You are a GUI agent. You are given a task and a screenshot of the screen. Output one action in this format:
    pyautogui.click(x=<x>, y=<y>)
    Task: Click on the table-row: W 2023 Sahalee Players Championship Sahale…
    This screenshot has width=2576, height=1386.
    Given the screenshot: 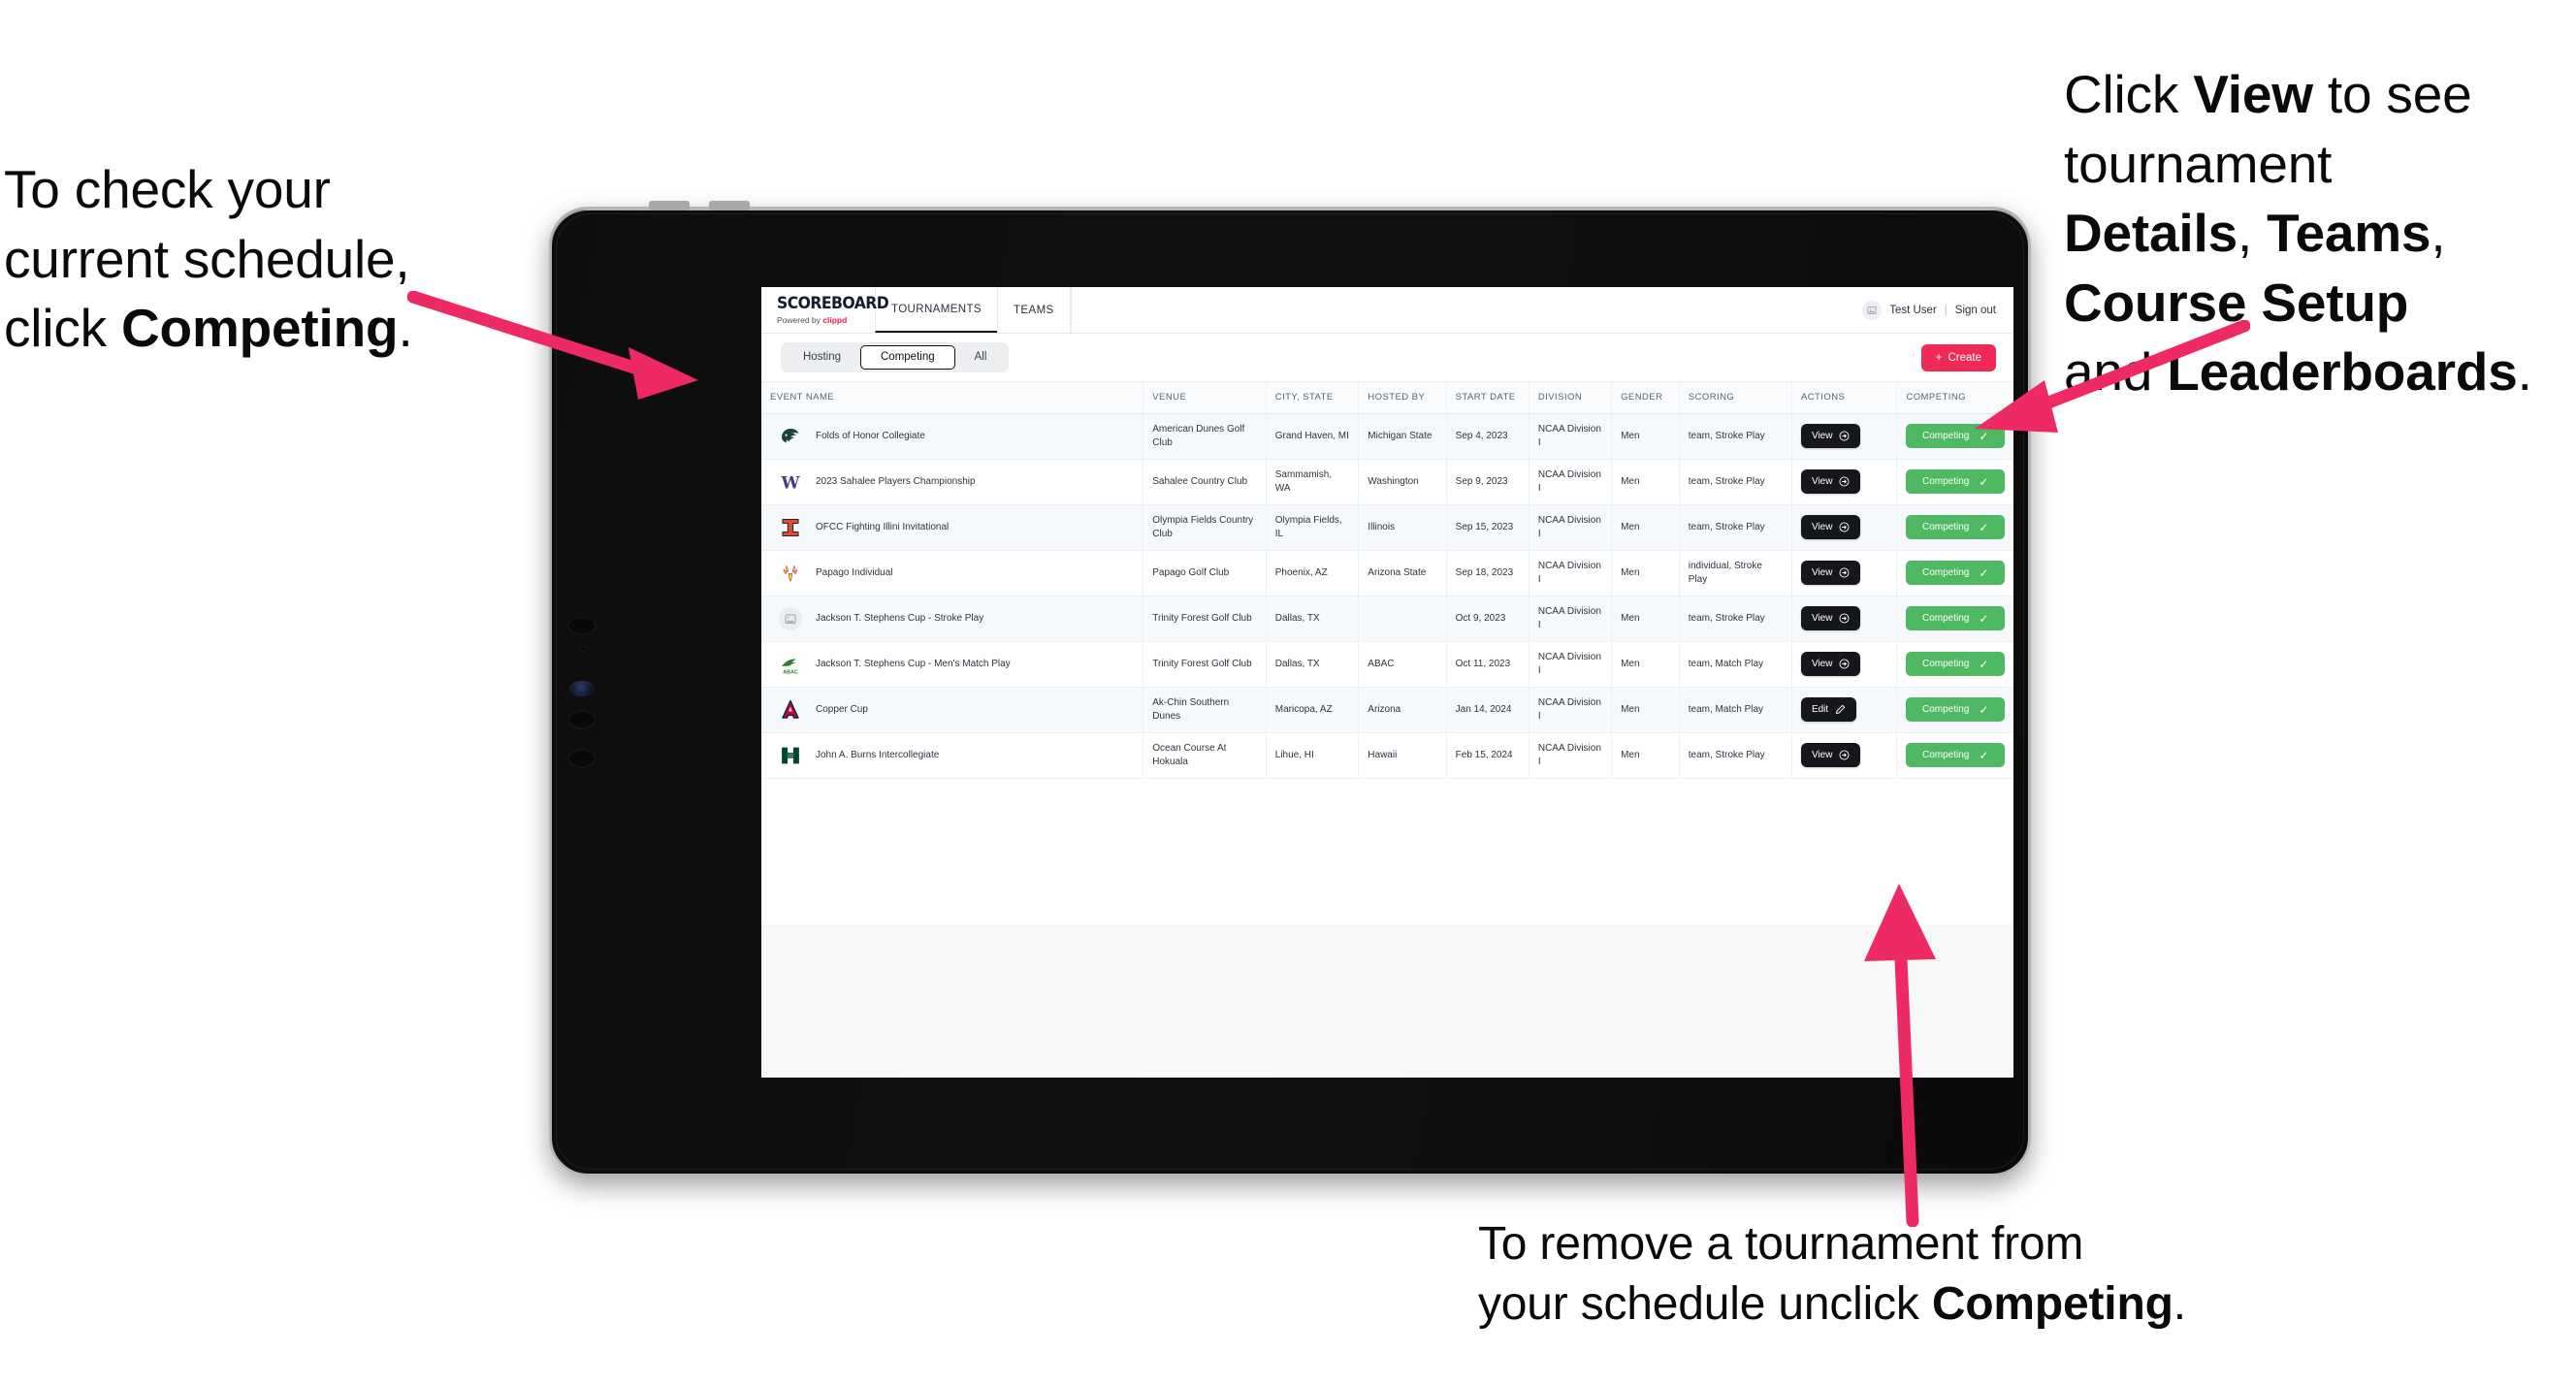 What is the action you would take?
    pyautogui.click(x=1387, y=482)
    